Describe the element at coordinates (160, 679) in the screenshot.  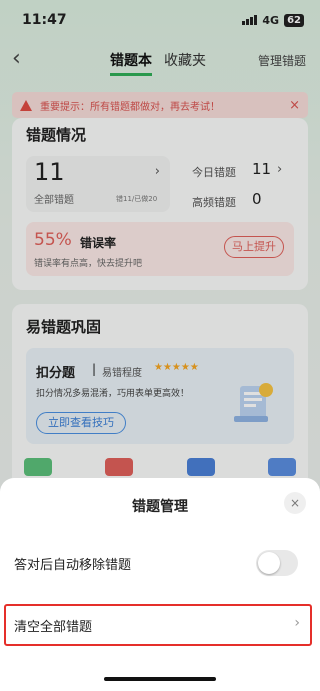
I see `home-indicator` at that location.